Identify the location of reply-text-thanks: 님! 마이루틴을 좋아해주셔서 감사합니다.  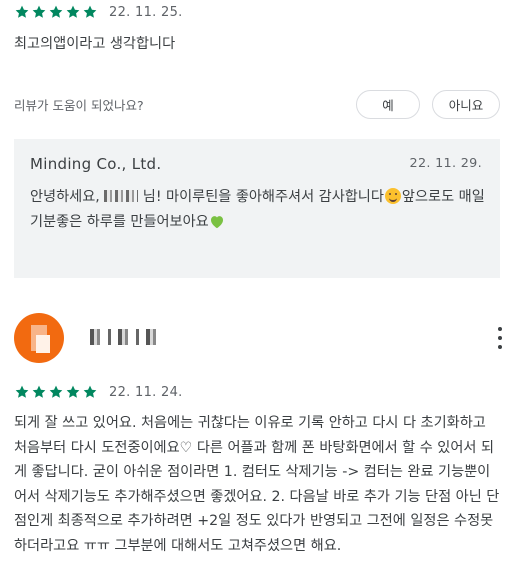
(261, 197).